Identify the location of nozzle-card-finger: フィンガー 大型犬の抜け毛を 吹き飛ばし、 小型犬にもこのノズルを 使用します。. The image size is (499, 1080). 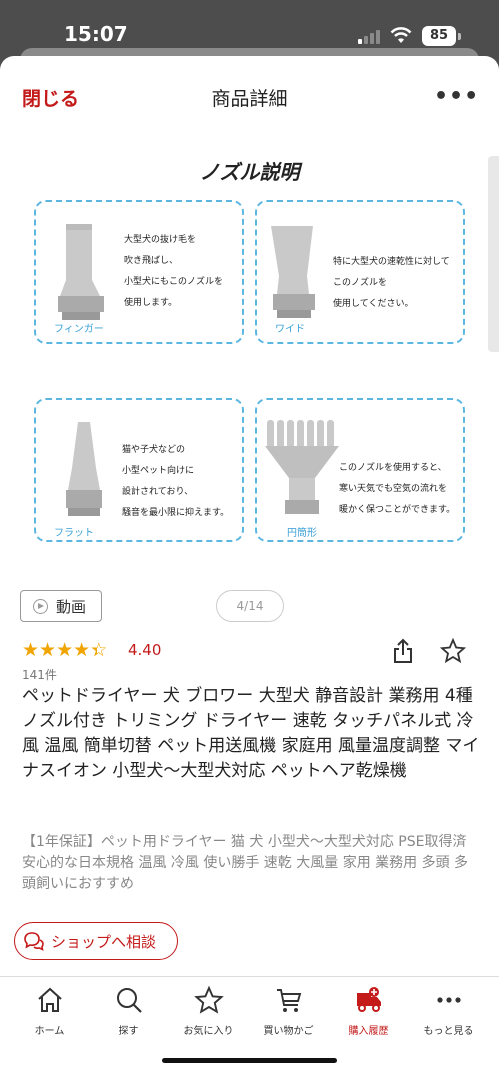
(139, 272).